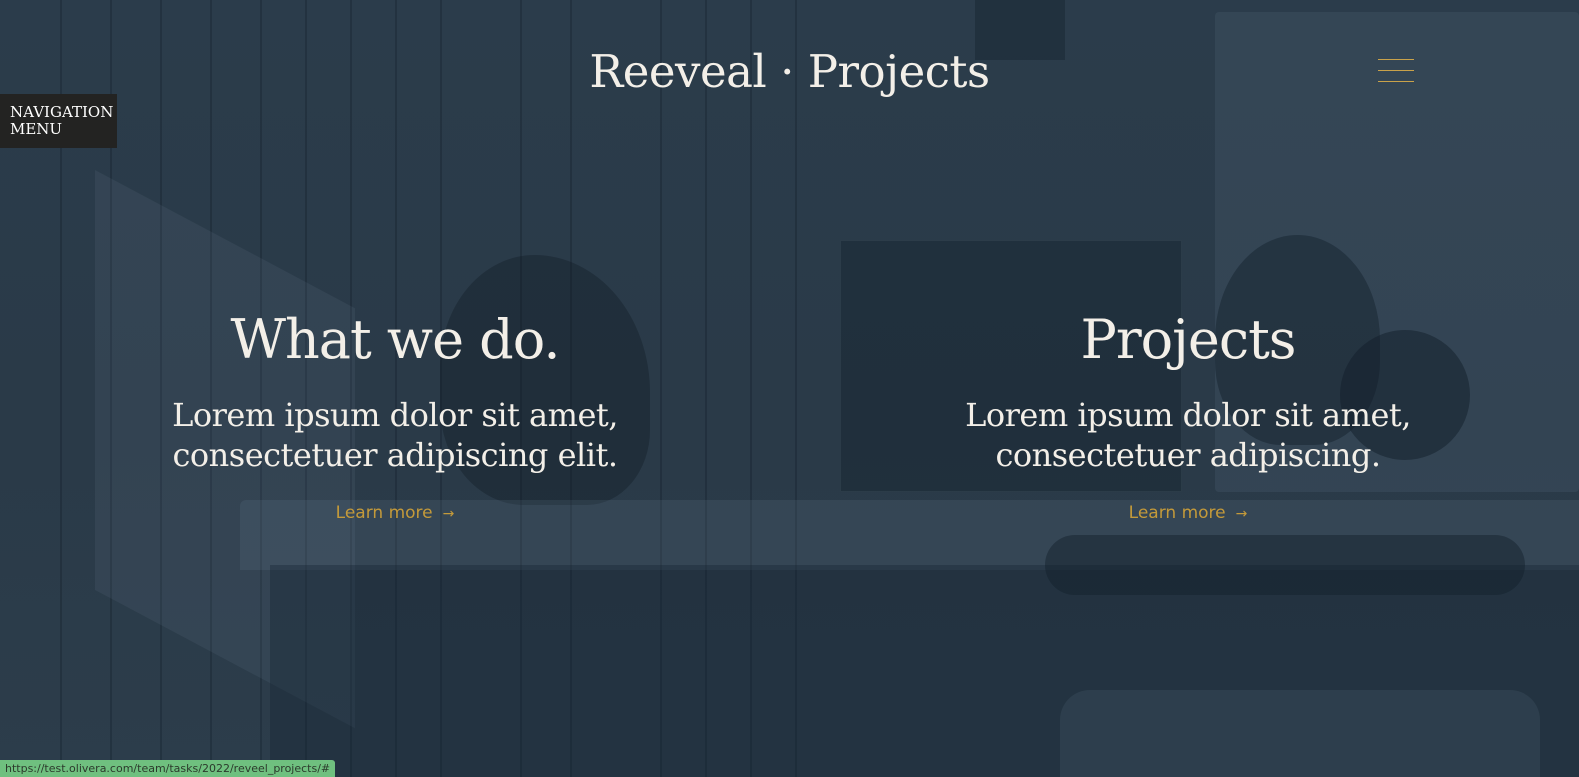 This screenshot has height=777, width=1579. I want to click on site-logo: Reeveal · Projects, so click(789, 72).